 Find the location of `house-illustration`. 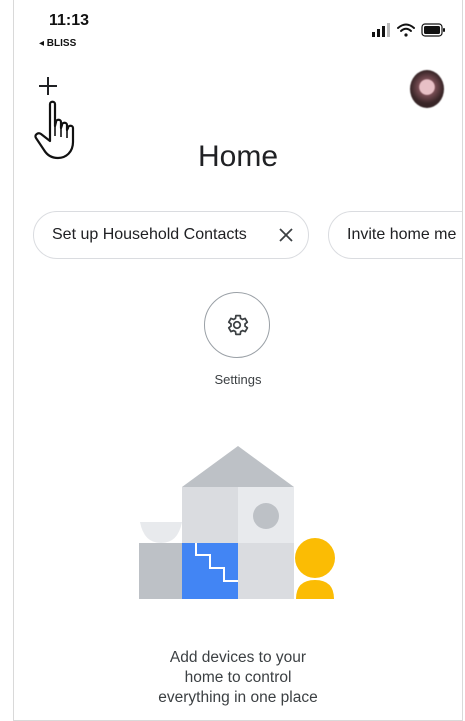

house-illustration is located at coordinates (237, 522).